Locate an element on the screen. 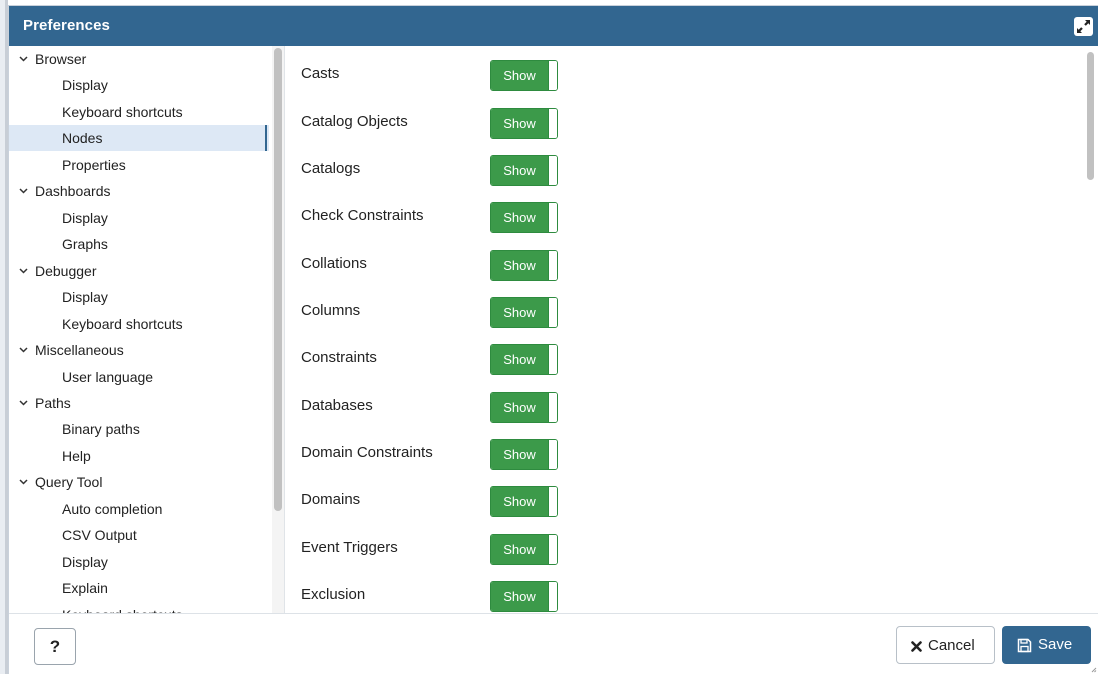  tree-item-label: Debugger is located at coordinates (66, 271).